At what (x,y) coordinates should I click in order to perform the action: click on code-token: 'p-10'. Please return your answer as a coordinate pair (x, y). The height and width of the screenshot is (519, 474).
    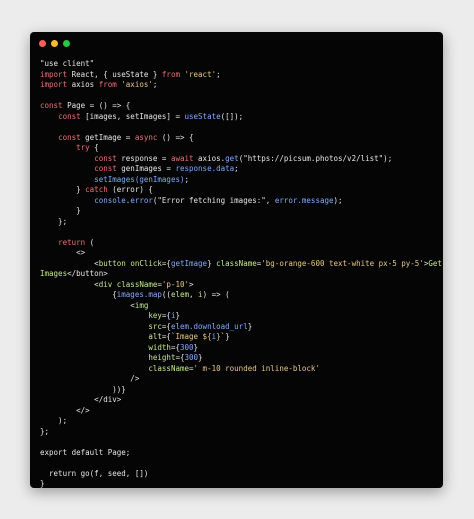
    Looking at the image, I should click on (175, 284).